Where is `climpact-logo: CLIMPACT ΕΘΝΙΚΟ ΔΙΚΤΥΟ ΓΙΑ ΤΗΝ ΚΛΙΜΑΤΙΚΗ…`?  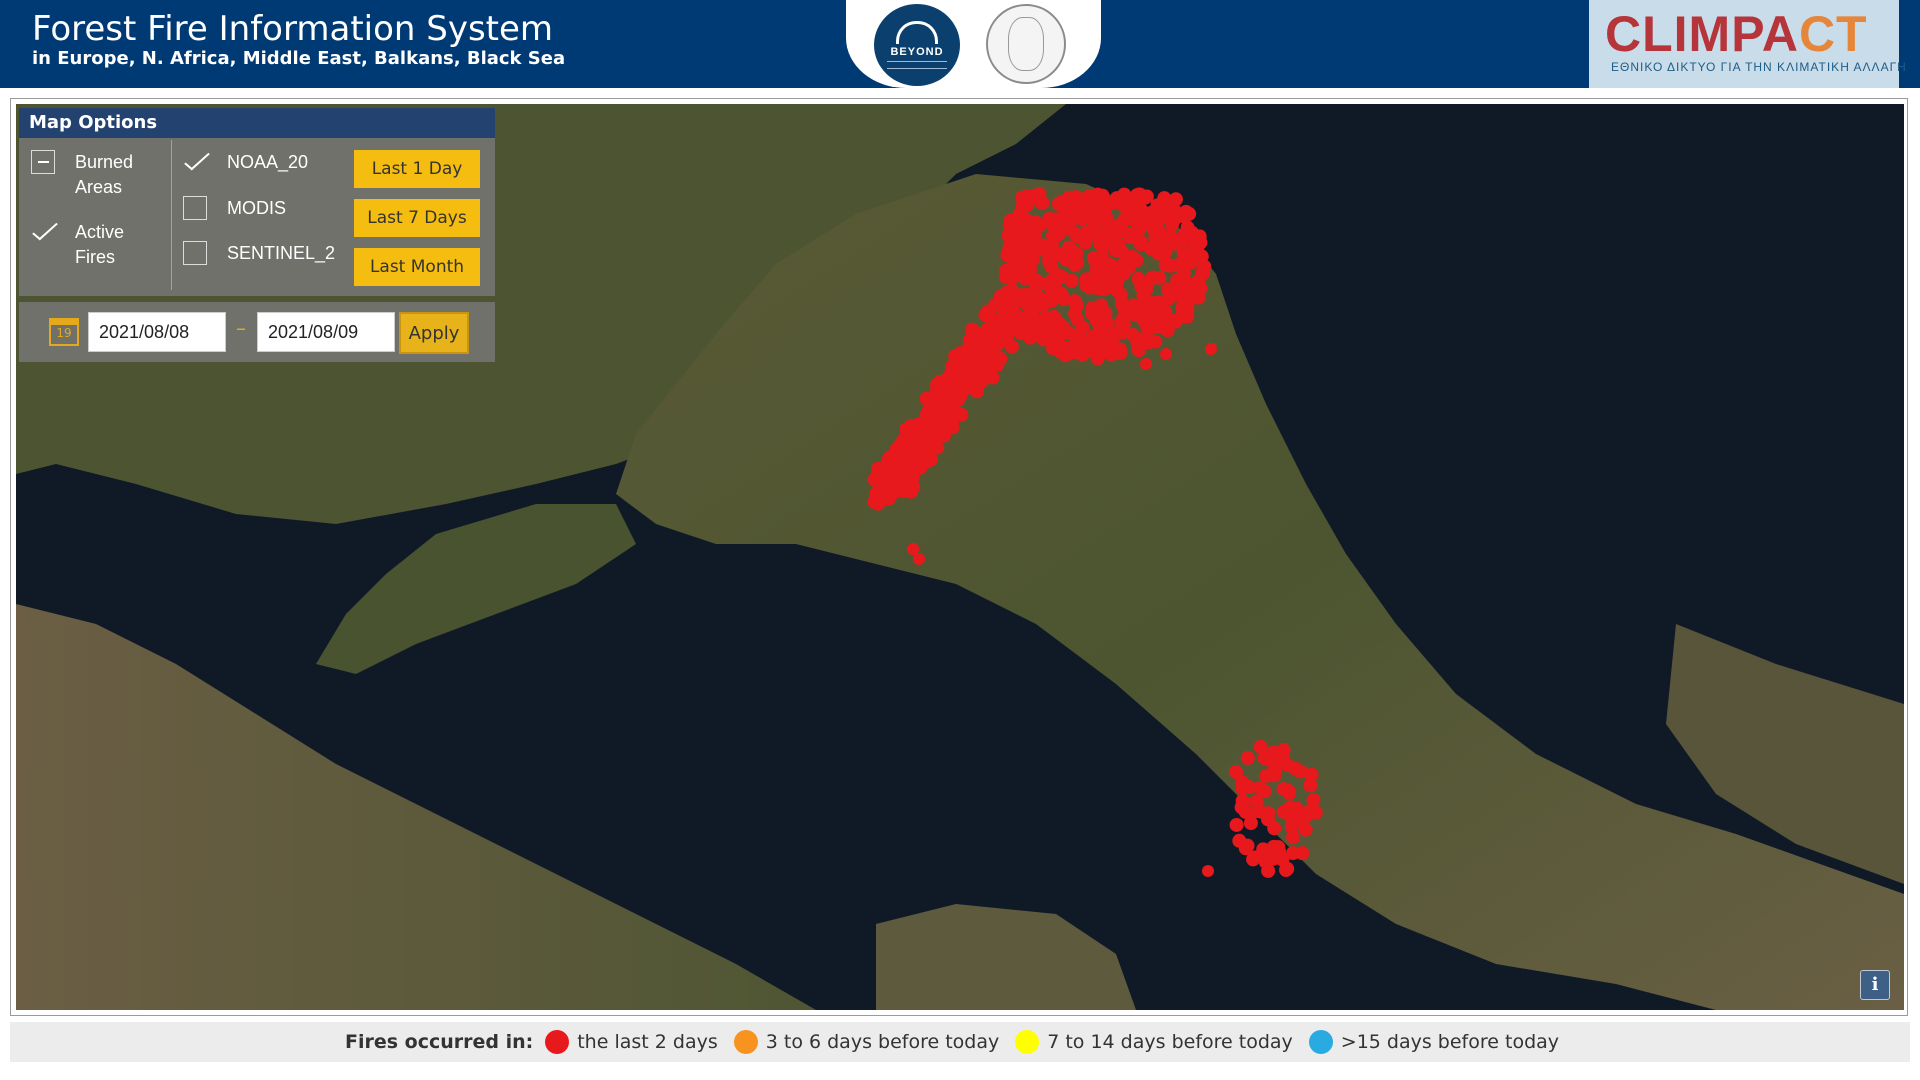
climpact-logo: CLIMPACT ΕΘΝΙΚΟ ΔΙΚΤΥΟ ΓΙΑ ΤΗΝ ΚΛΙΜΑΤΙΚΗ… is located at coordinates (1747, 44).